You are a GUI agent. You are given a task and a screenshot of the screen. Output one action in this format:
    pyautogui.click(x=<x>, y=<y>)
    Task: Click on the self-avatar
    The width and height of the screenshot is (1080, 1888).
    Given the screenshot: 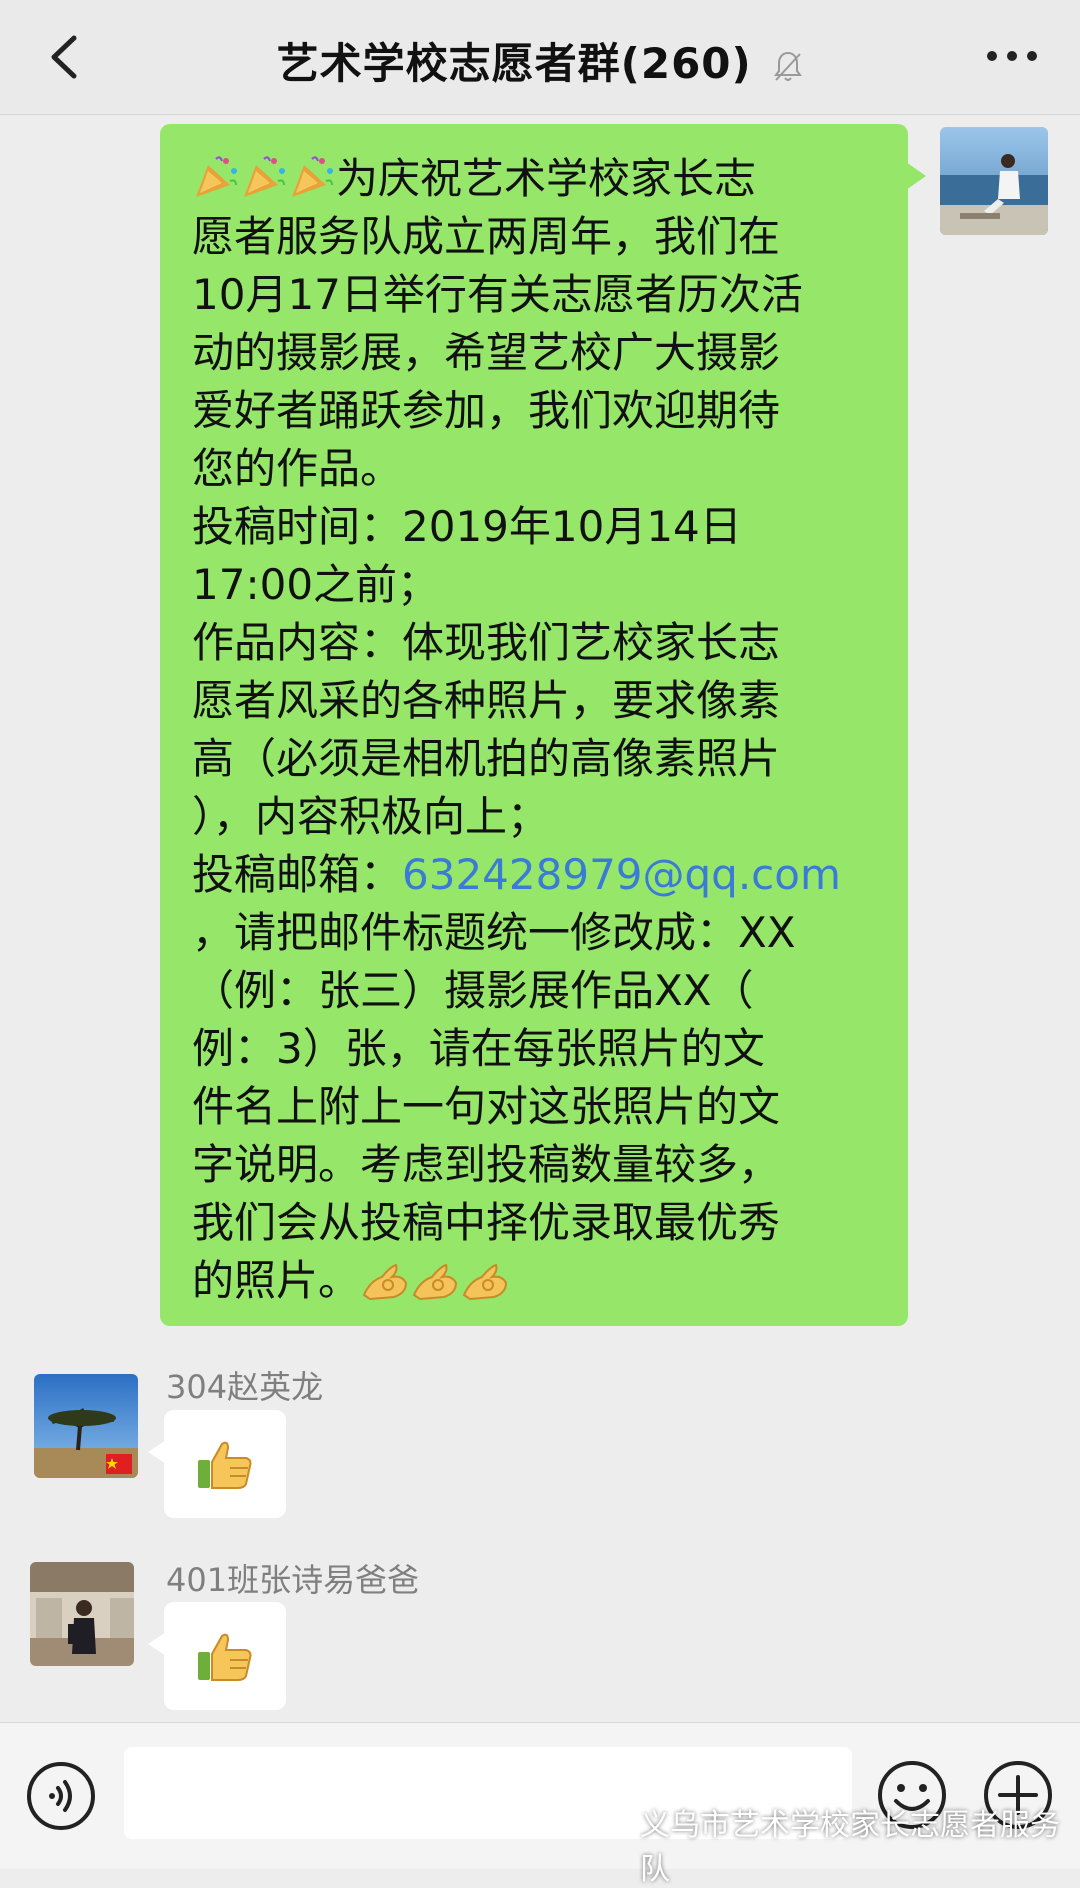 What is the action you would take?
    pyautogui.click(x=994, y=181)
    